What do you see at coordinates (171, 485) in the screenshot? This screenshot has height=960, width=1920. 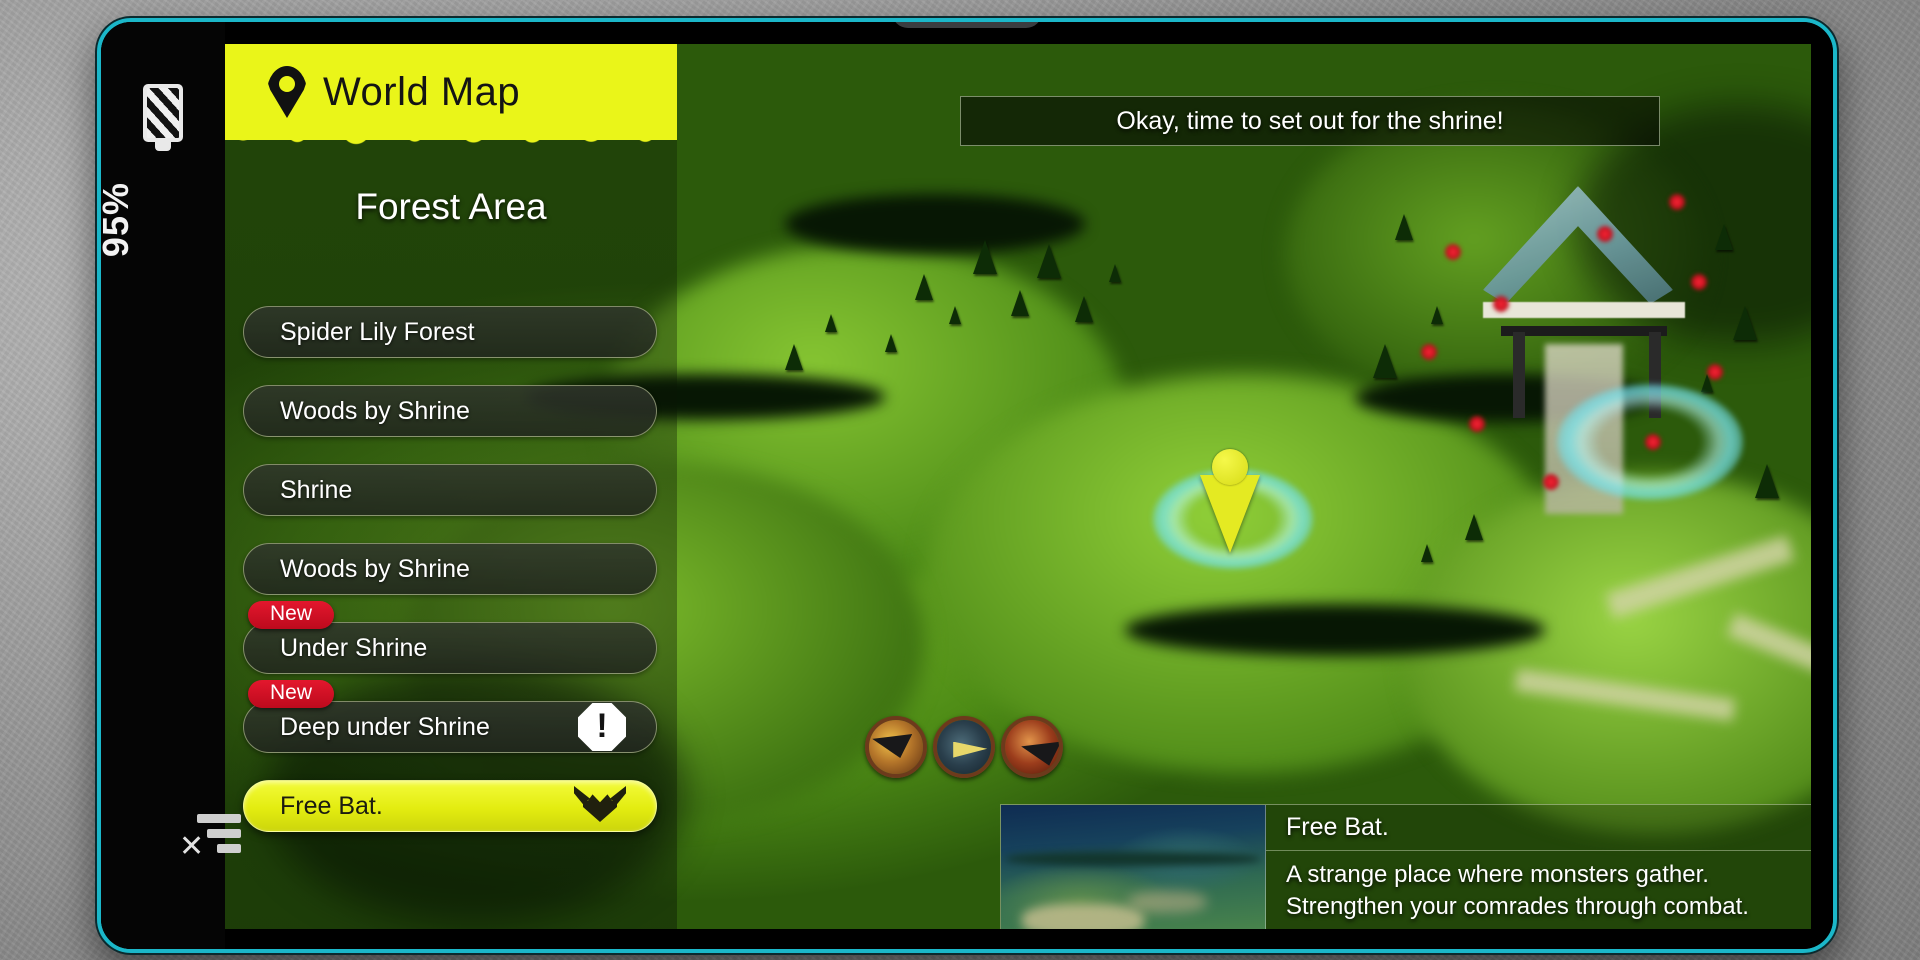 I see `system-status-rail: 95% ✕` at bounding box center [171, 485].